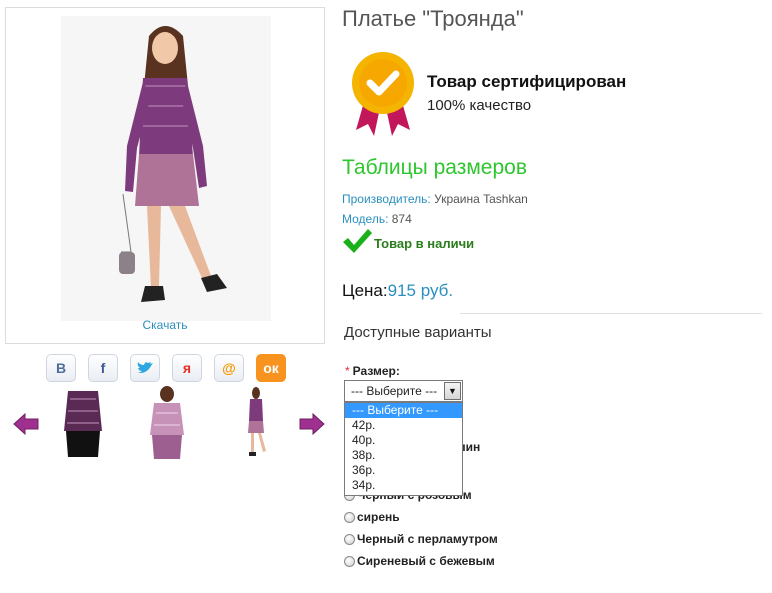 Image resolution: width=772 pixels, height=593 pixels. I want to click on stock-text: Товар в наличи, so click(424, 243).